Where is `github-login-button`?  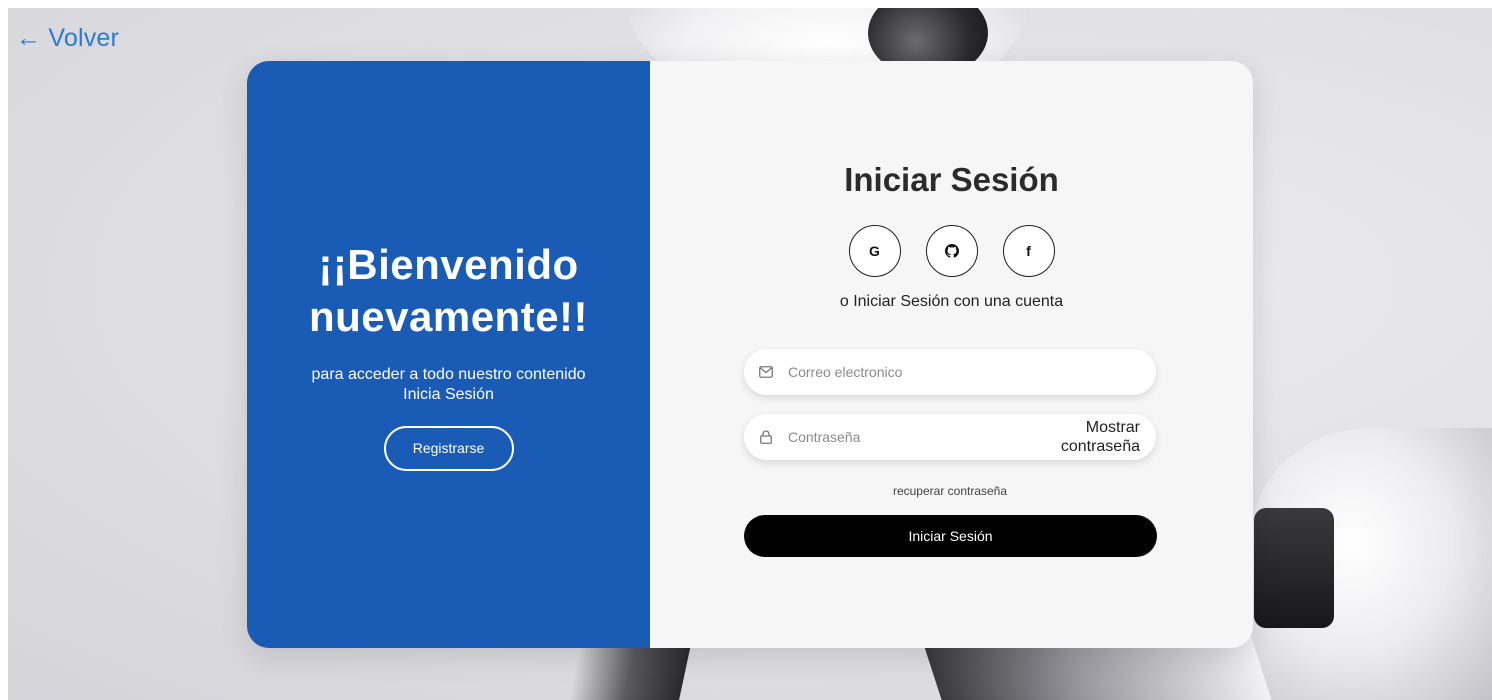 github-login-button is located at coordinates (951, 251).